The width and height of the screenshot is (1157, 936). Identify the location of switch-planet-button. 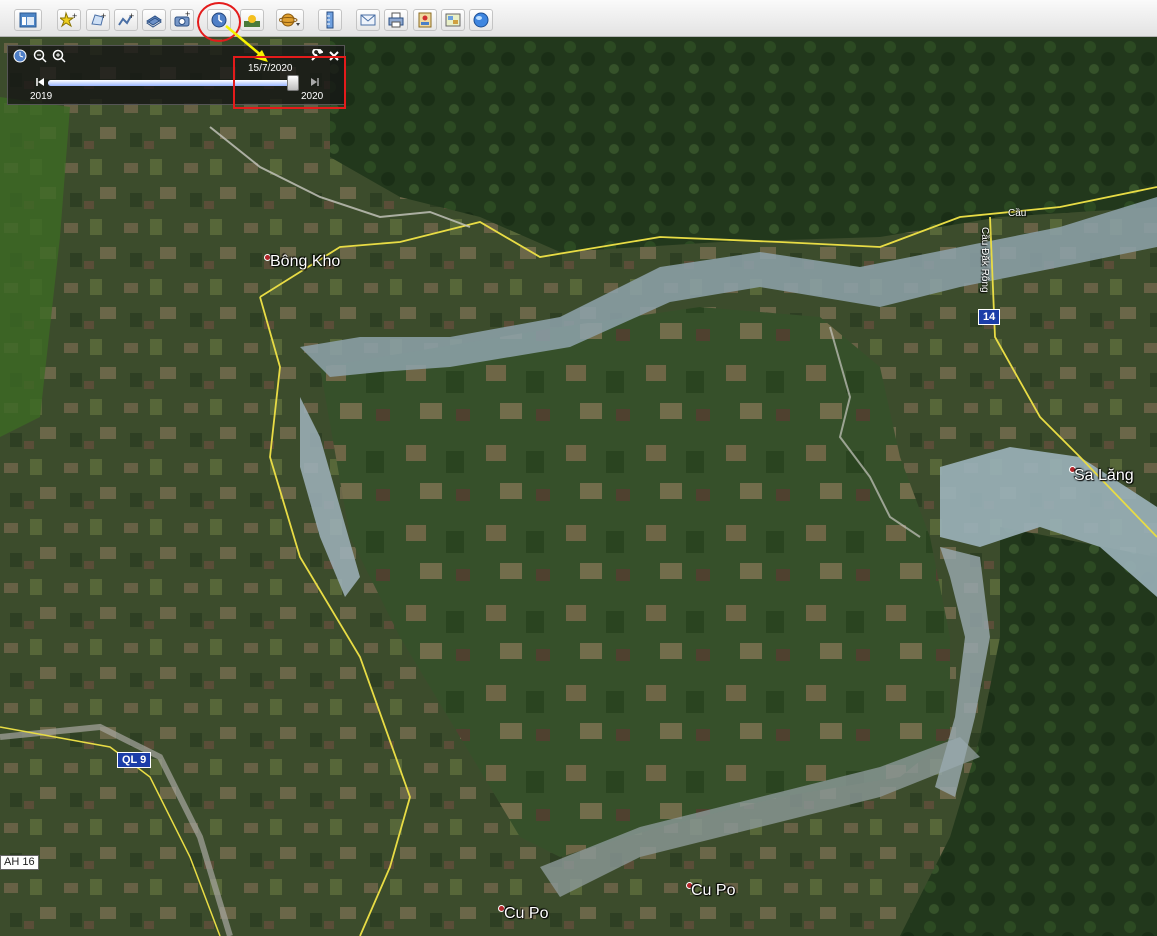
(290, 20).